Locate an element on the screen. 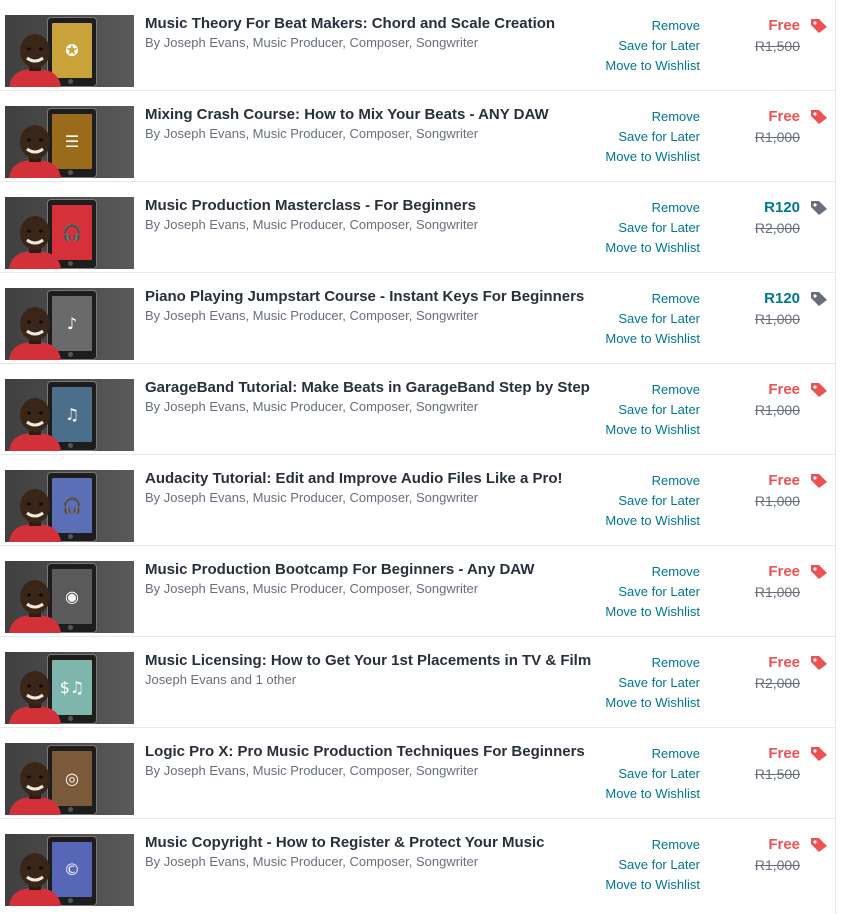 The width and height of the screenshot is (849, 914). course-thumbnail: ☰ is located at coordinates (69, 142).